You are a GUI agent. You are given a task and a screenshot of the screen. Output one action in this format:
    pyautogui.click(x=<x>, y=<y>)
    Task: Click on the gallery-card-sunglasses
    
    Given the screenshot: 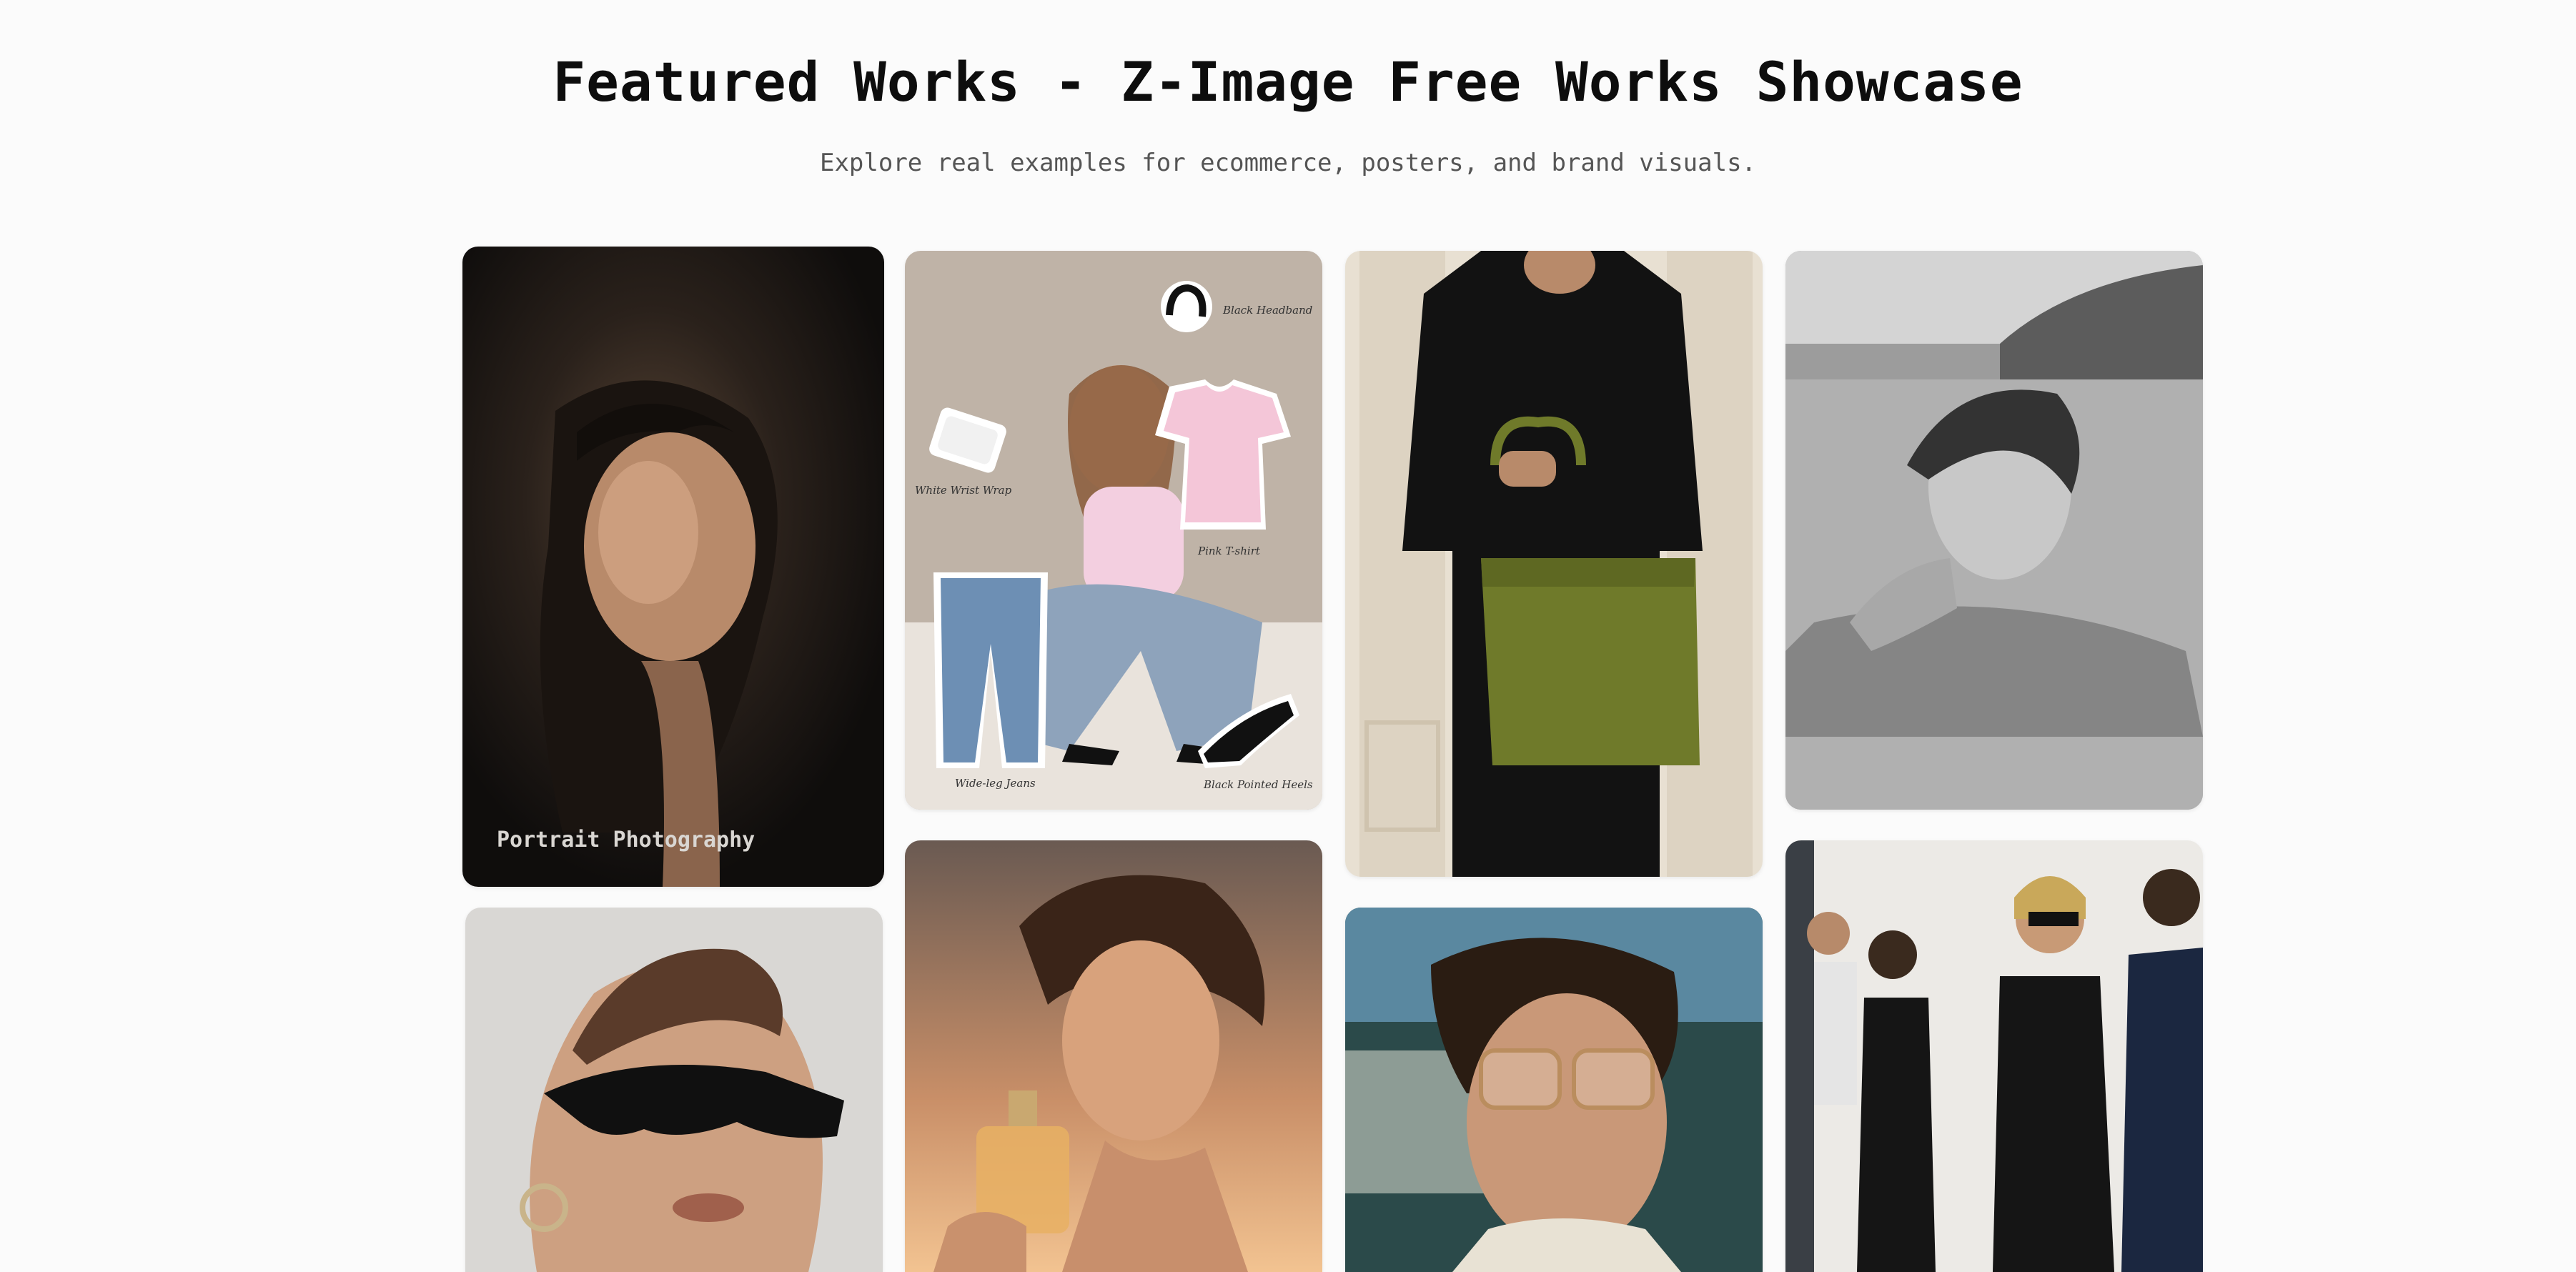 What is the action you would take?
    pyautogui.click(x=674, y=1090)
    